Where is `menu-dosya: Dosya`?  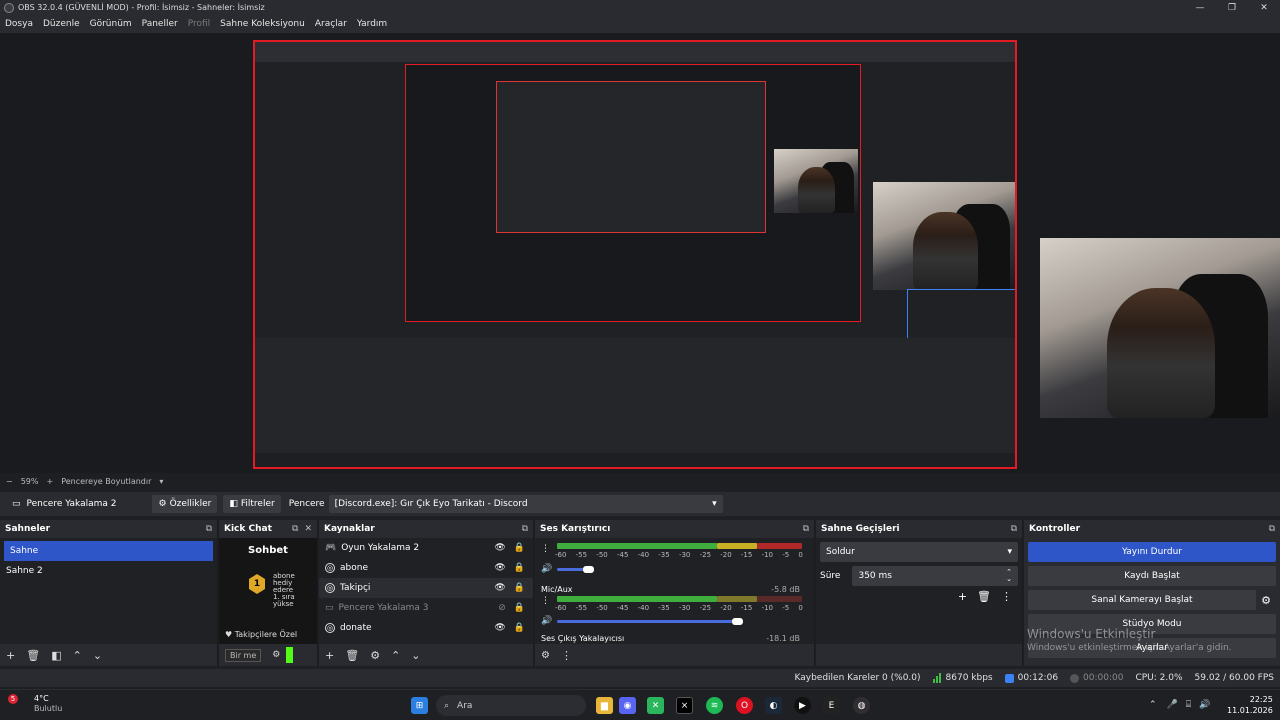
menu-dosya: Dosya is located at coordinates (19, 24).